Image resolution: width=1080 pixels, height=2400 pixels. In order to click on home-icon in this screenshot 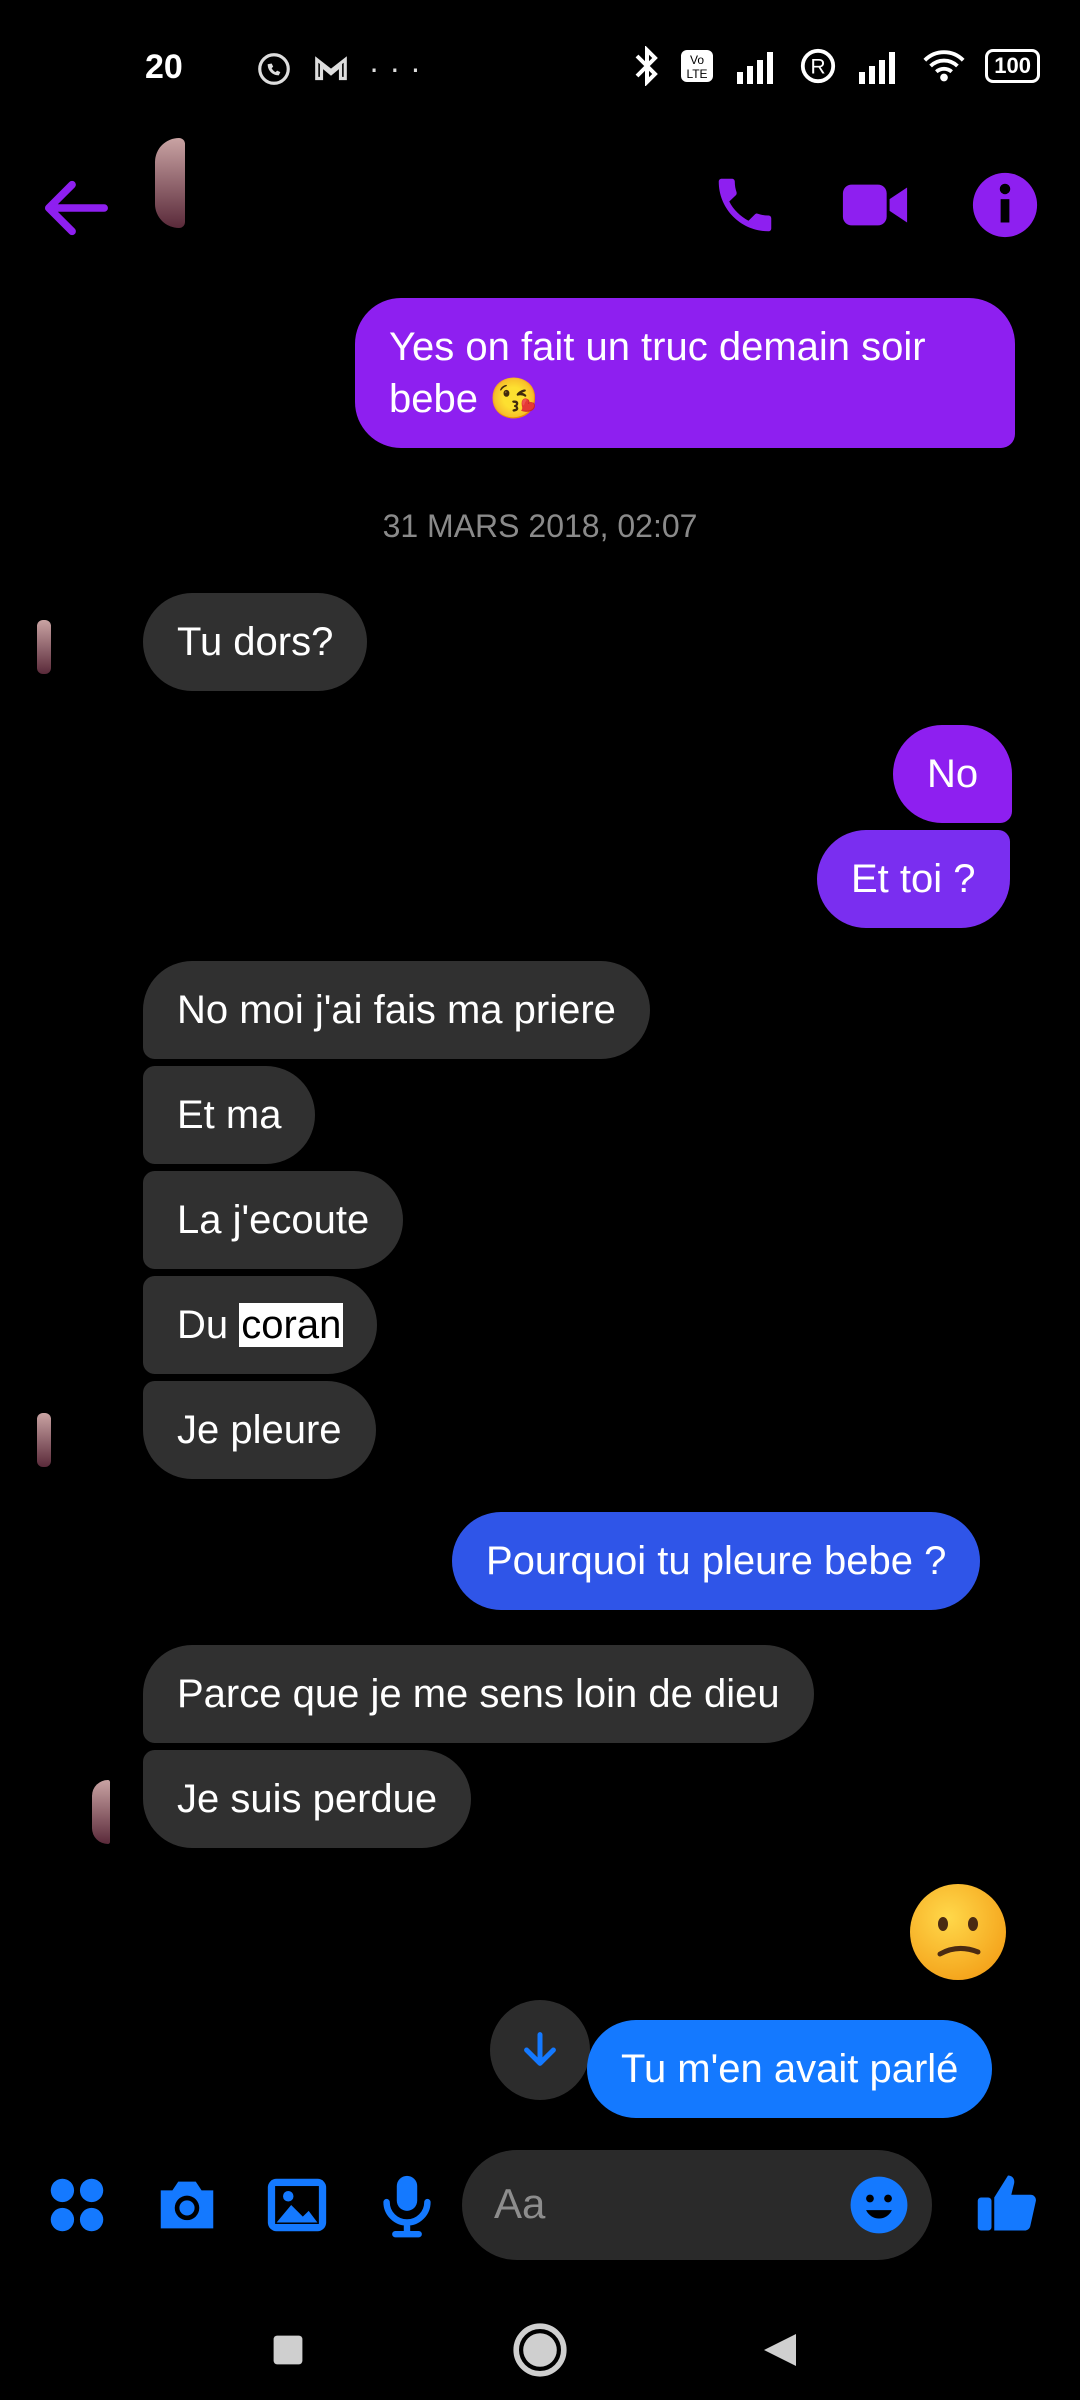, I will do `click(540, 2350)`.